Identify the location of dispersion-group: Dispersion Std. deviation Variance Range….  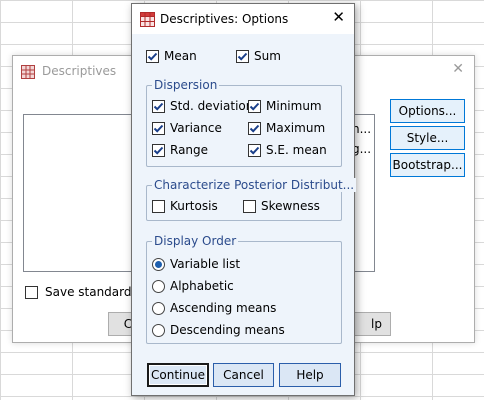
(244, 122).